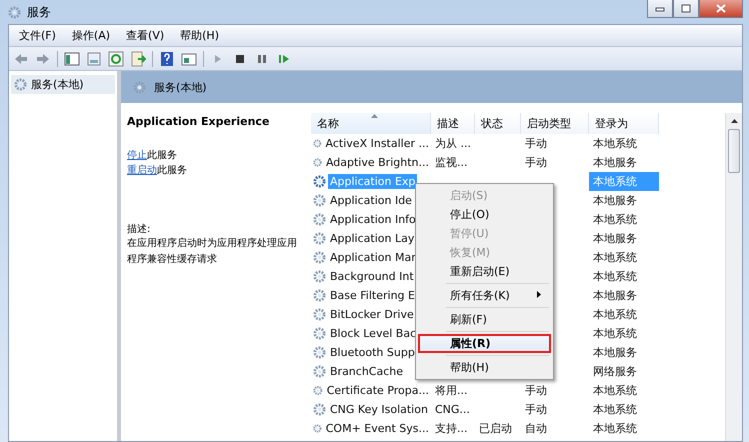 The image size is (749, 442). Describe the element at coordinates (372, 238) in the screenshot. I see `service-name: Application Lay` at that location.